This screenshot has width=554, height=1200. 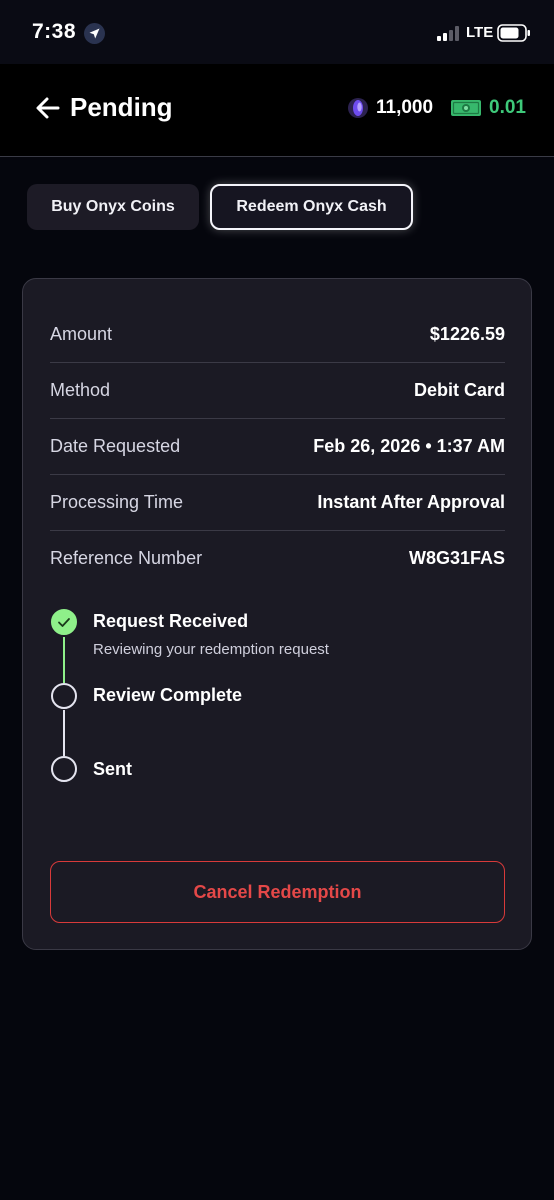 What do you see at coordinates (126, 557) in the screenshot?
I see `detail-label: Reference Number` at bounding box center [126, 557].